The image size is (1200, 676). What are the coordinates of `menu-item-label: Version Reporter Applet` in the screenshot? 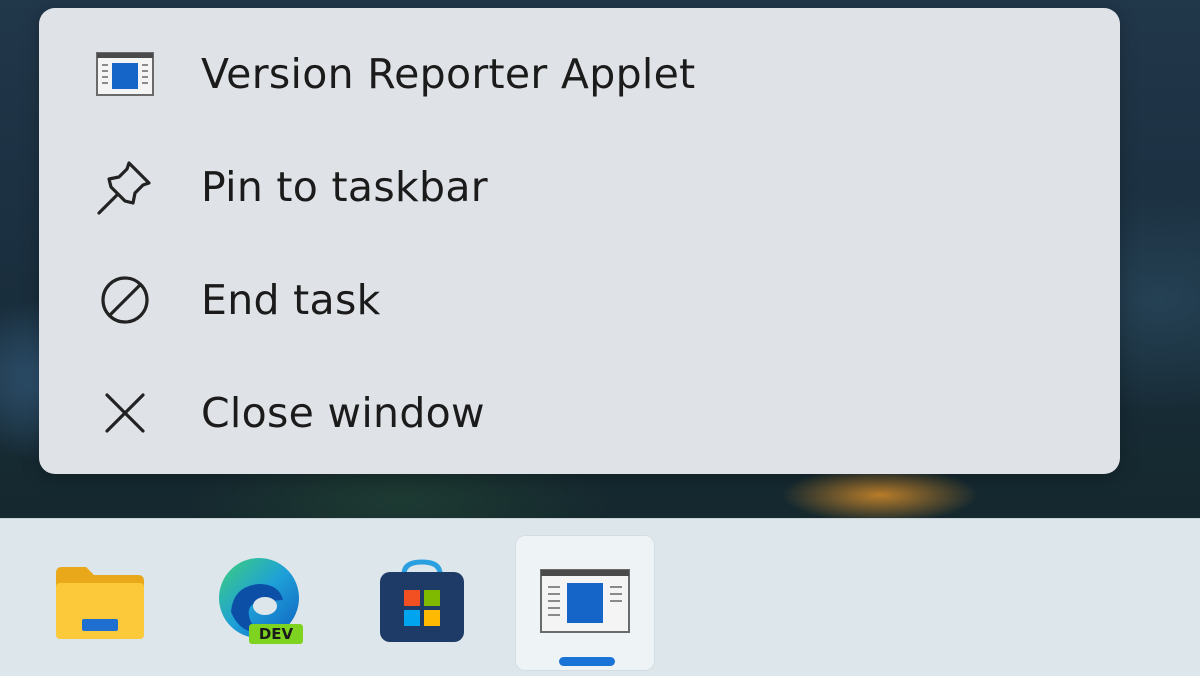 It's located at (448, 74).